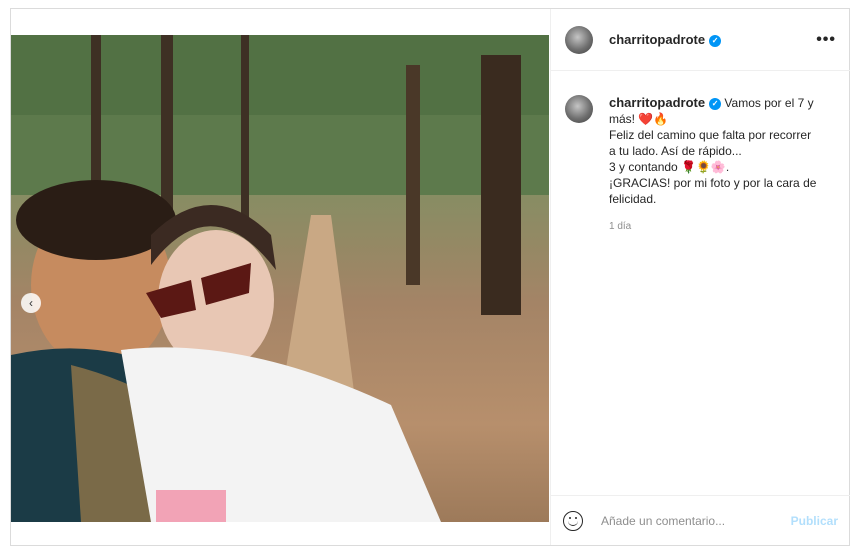 Image resolution: width=861 pixels, height=553 pixels. Describe the element at coordinates (633, 199) in the screenshot. I see `caption-line: felicidad.` at that location.